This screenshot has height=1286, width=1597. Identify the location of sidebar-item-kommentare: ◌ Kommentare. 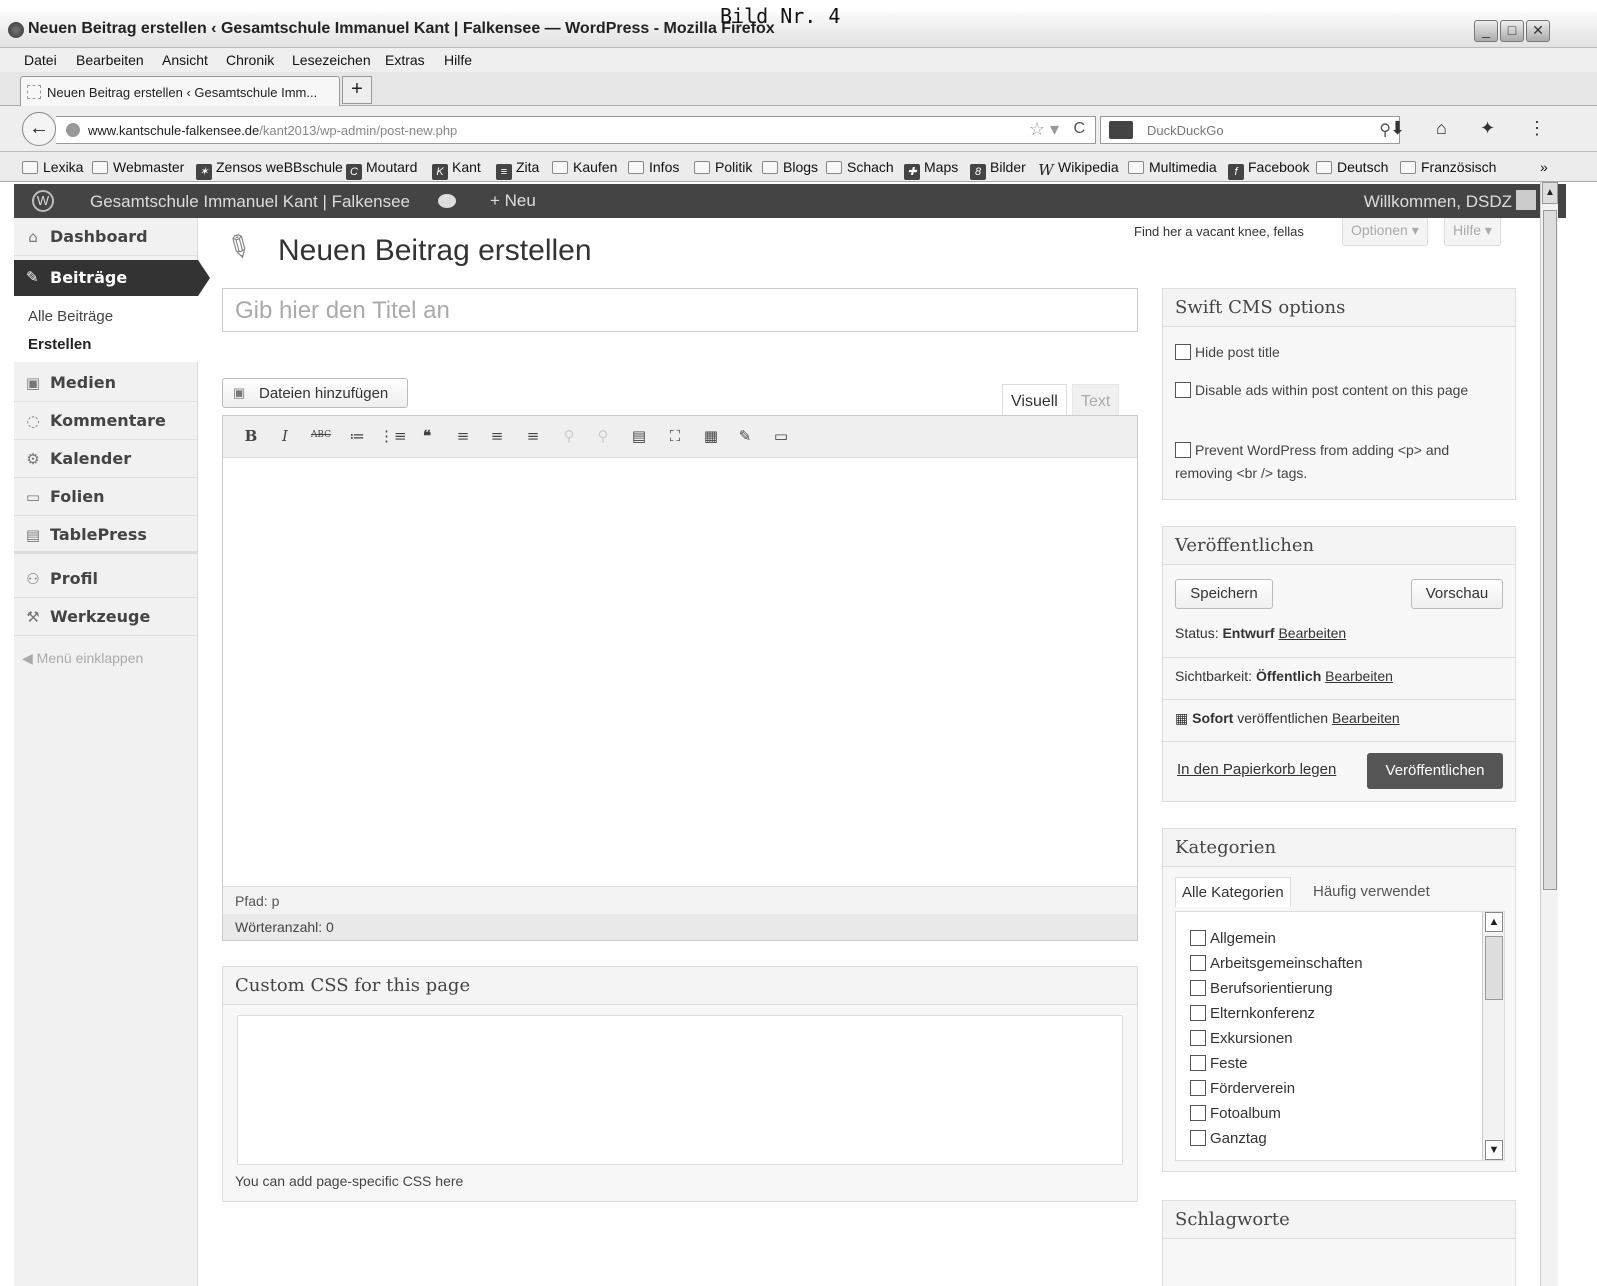
(106, 421).